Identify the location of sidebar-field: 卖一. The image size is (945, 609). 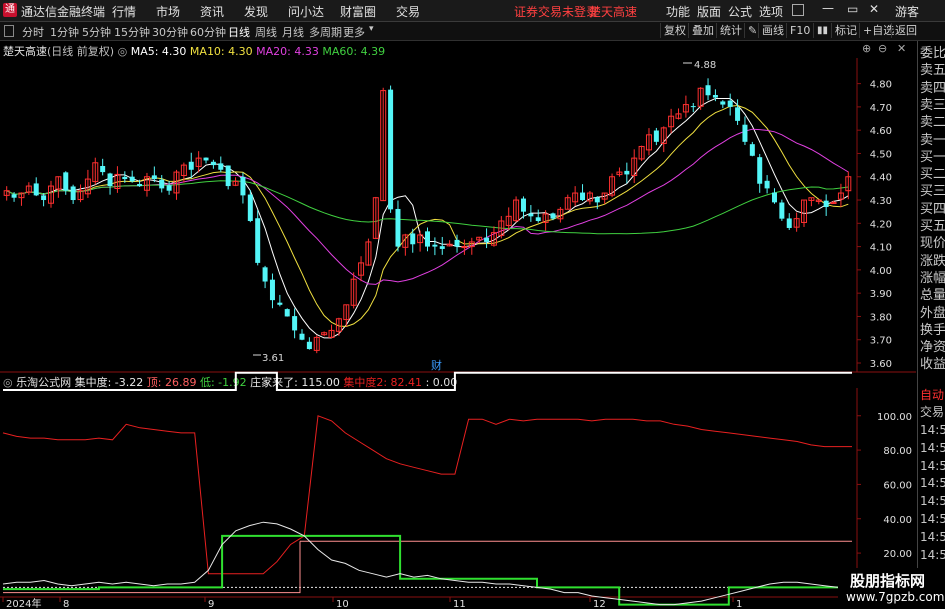
(932, 140).